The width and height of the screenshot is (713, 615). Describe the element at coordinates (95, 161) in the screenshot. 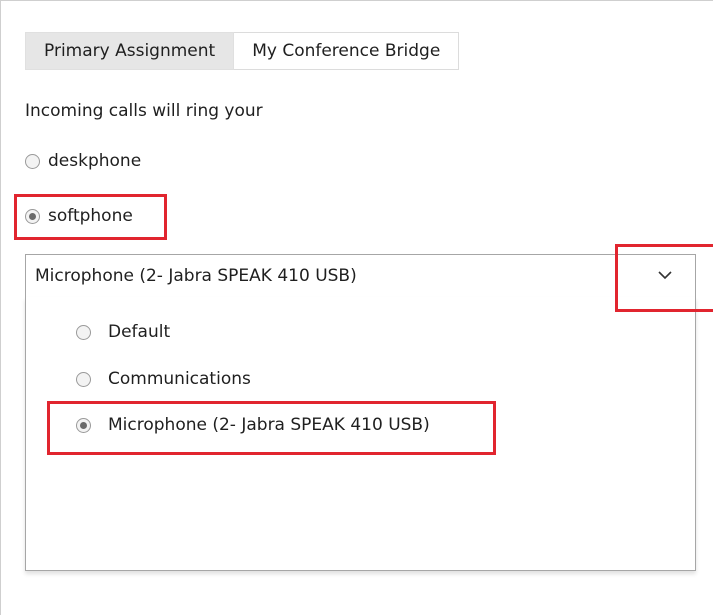

I see `deskphone-label: deskphone` at that location.